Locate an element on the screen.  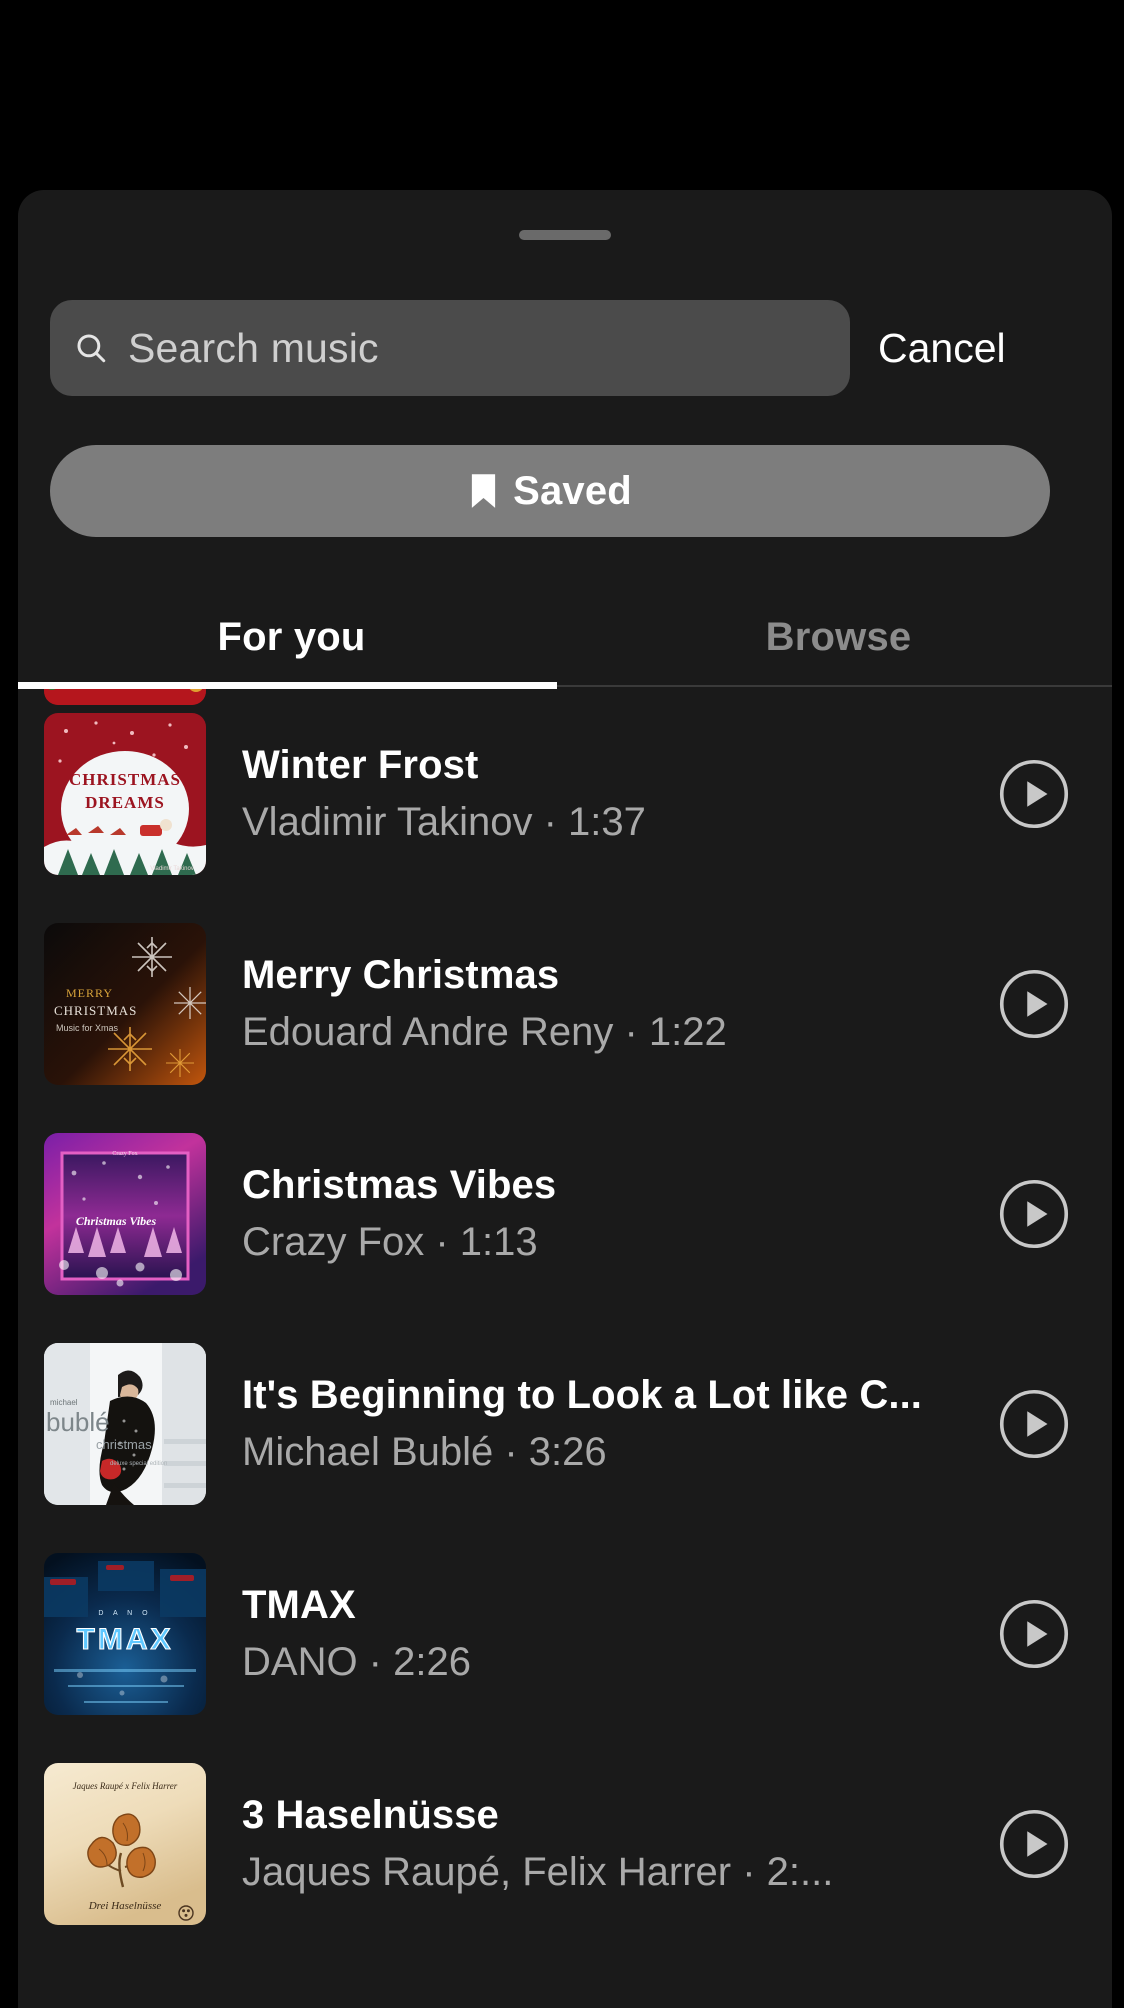
track-title: TMAX is located at coordinates (299, 1605).